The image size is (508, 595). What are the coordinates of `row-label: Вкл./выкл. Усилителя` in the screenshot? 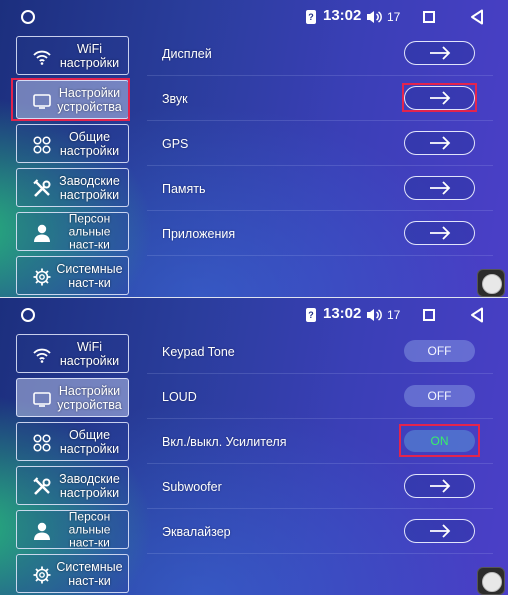 It's located at (224, 441).